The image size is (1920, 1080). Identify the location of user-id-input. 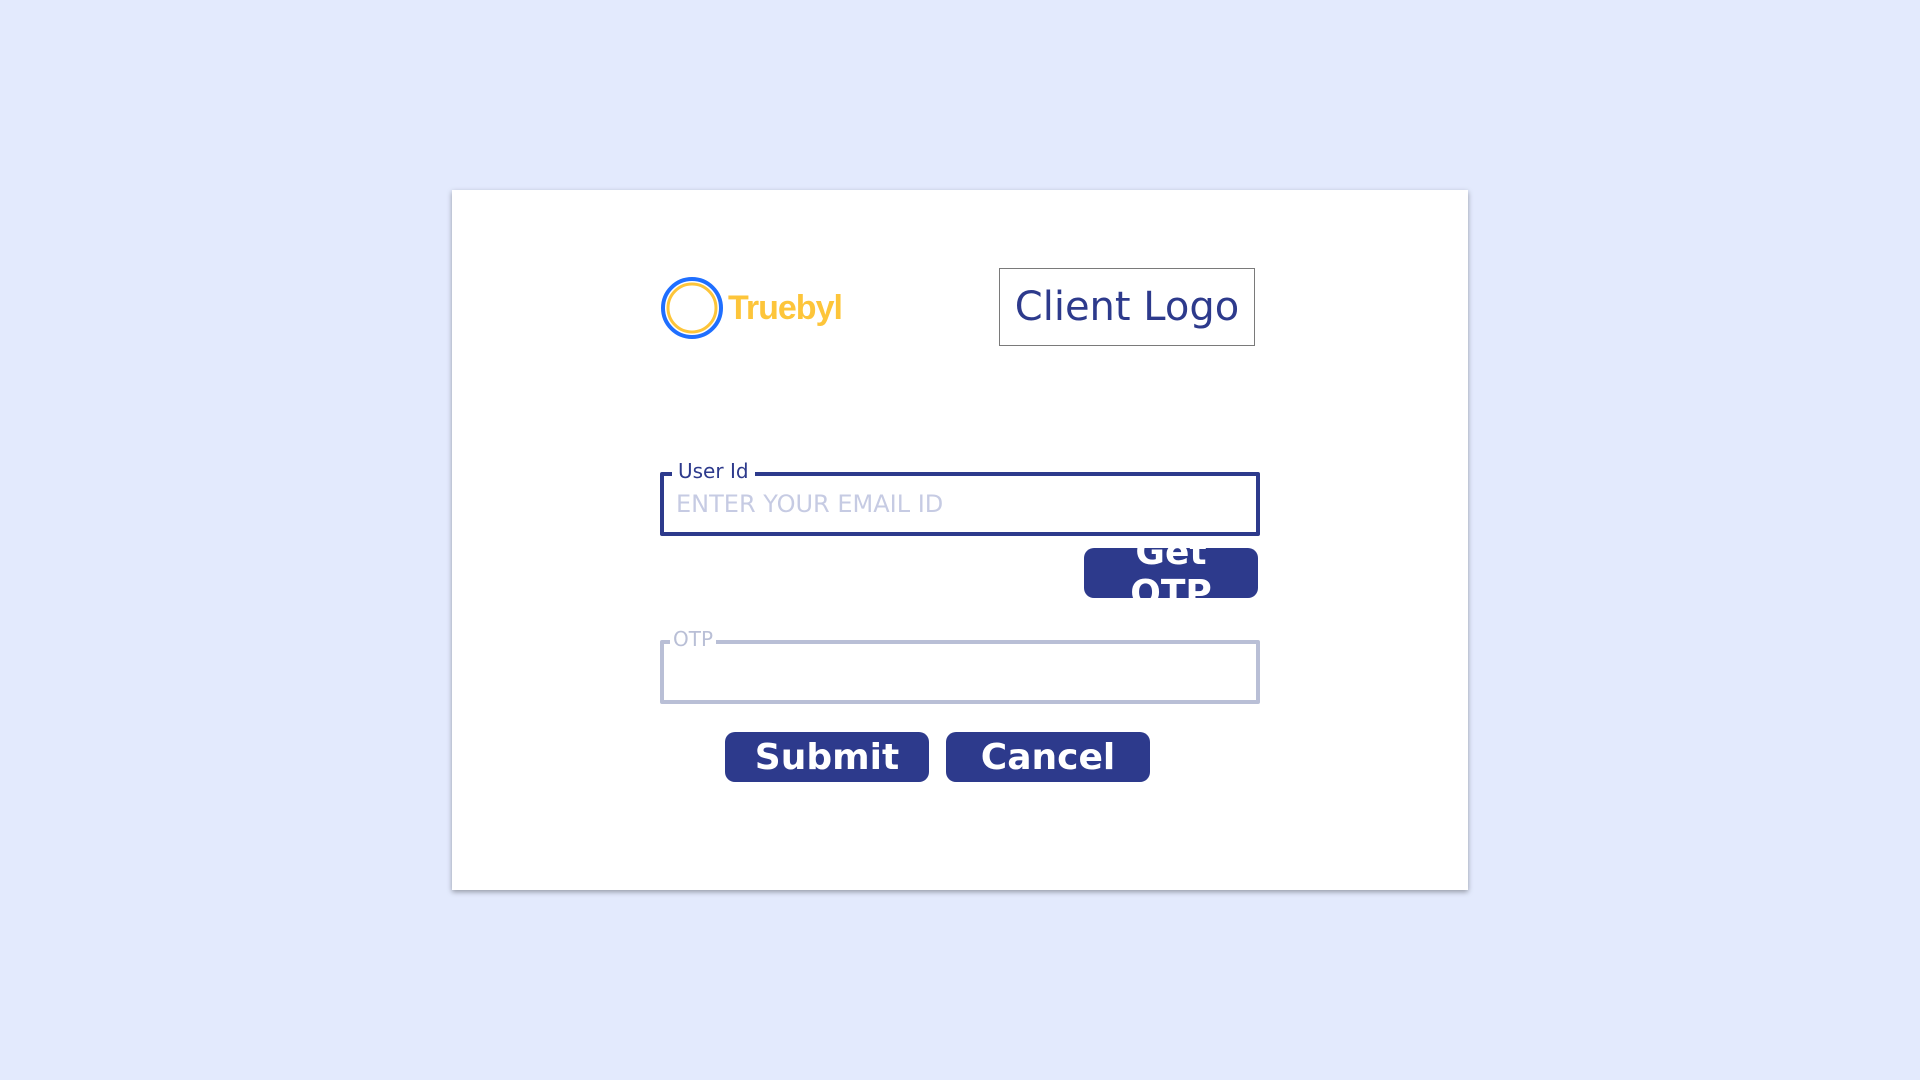
(956, 504).